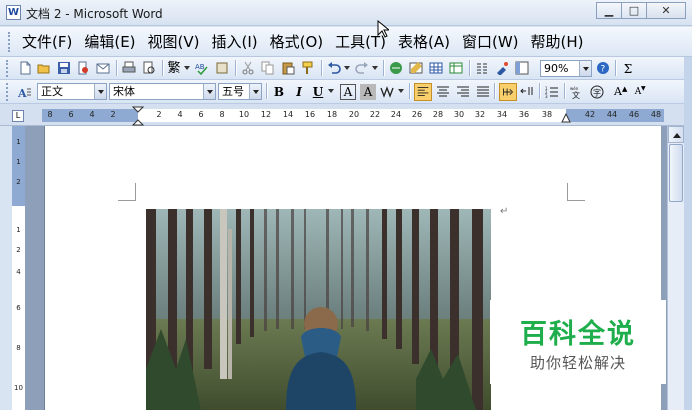 The height and width of the screenshot is (410, 692). What do you see at coordinates (346, 13) in the screenshot?
I see `title-bar: W 文档 2 - Microsoft Word ▁ □ ✕` at bounding box center [346, 13].